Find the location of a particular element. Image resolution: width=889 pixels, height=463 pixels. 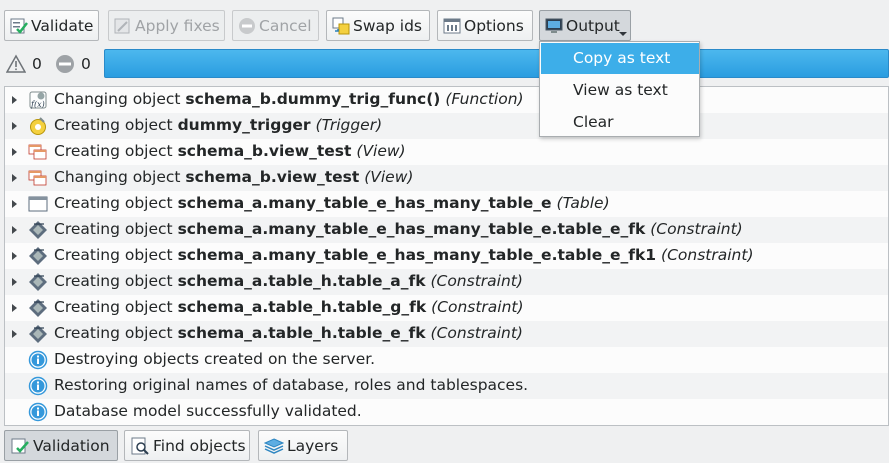

options-button: Options is located at coordinates (485, 25).